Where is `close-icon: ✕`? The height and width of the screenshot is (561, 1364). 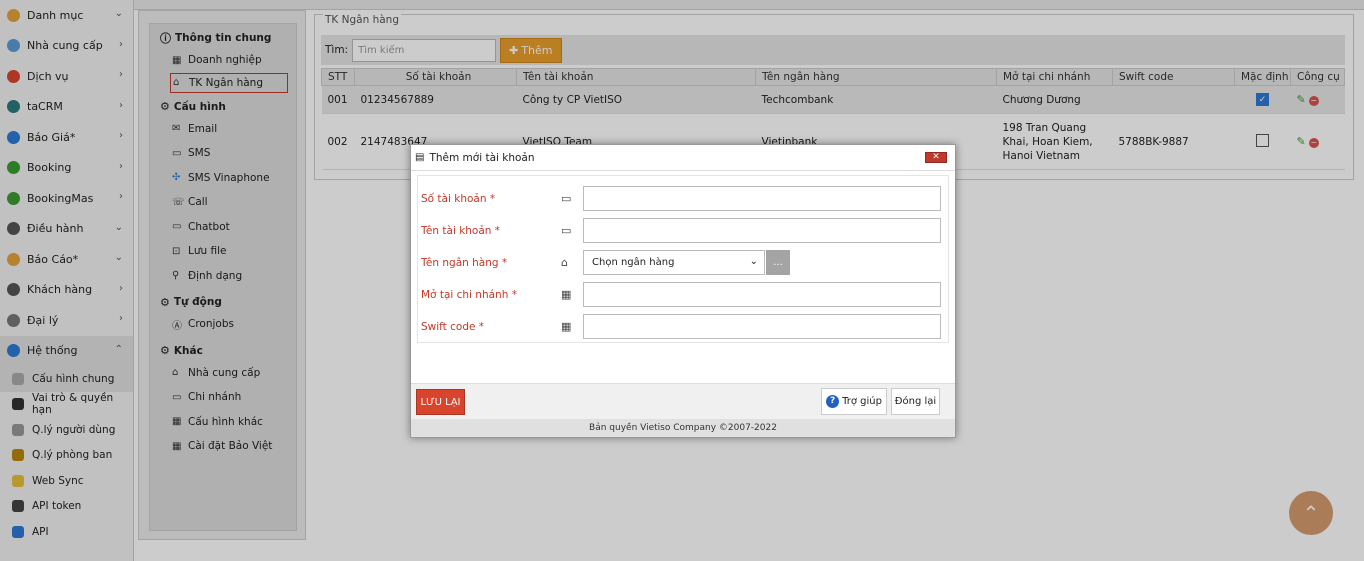
close-icon: ✕ is located at coordinates (936, 157).